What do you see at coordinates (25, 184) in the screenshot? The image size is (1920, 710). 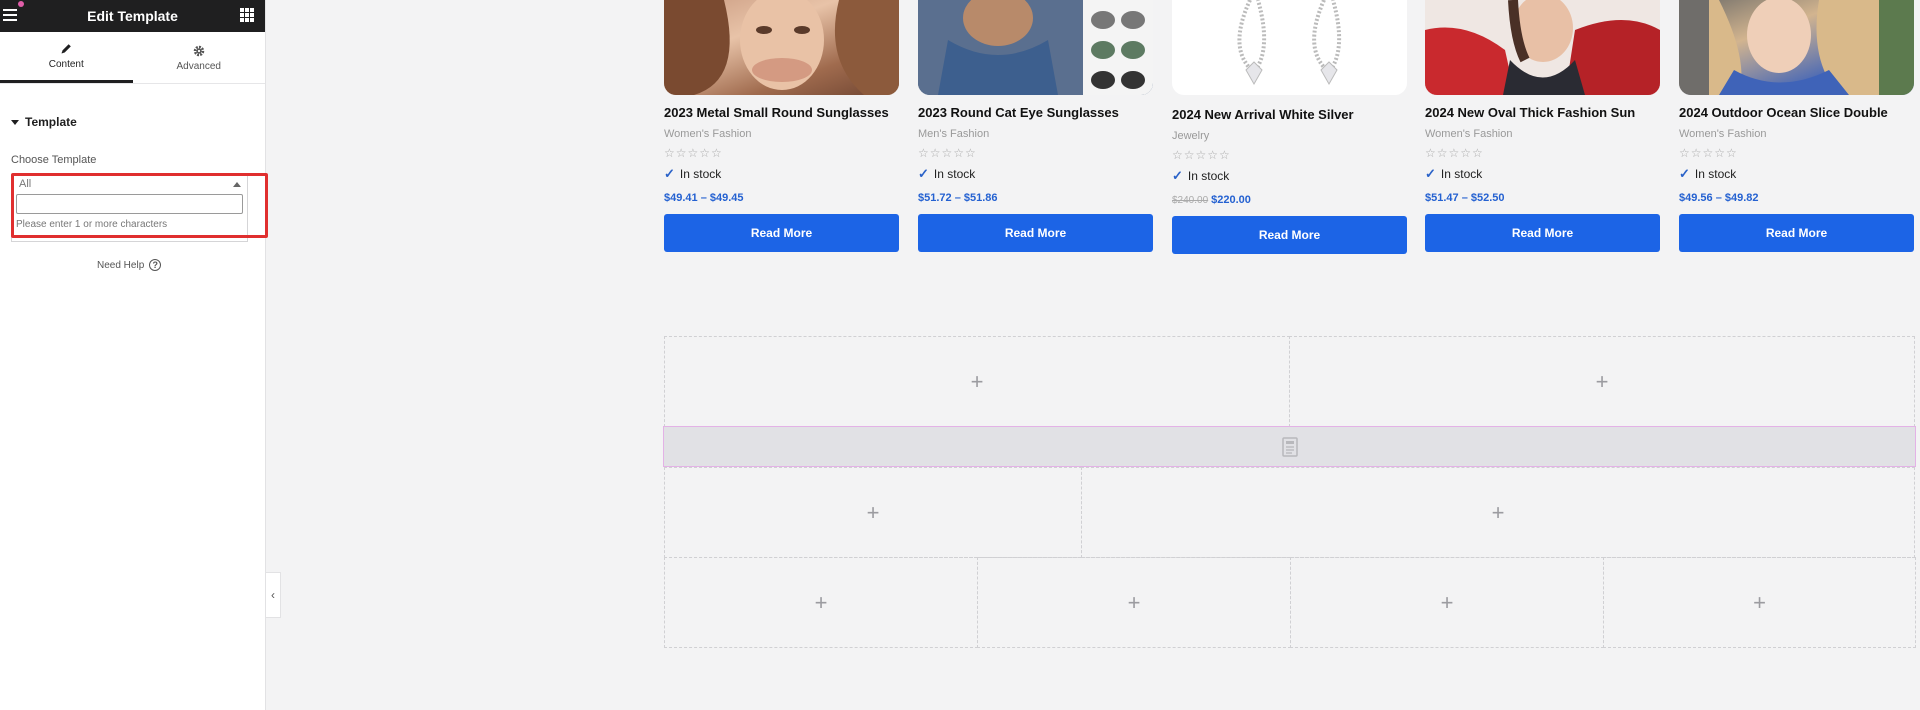 I see `template-select-value: All` at bounding box center [25, 184].